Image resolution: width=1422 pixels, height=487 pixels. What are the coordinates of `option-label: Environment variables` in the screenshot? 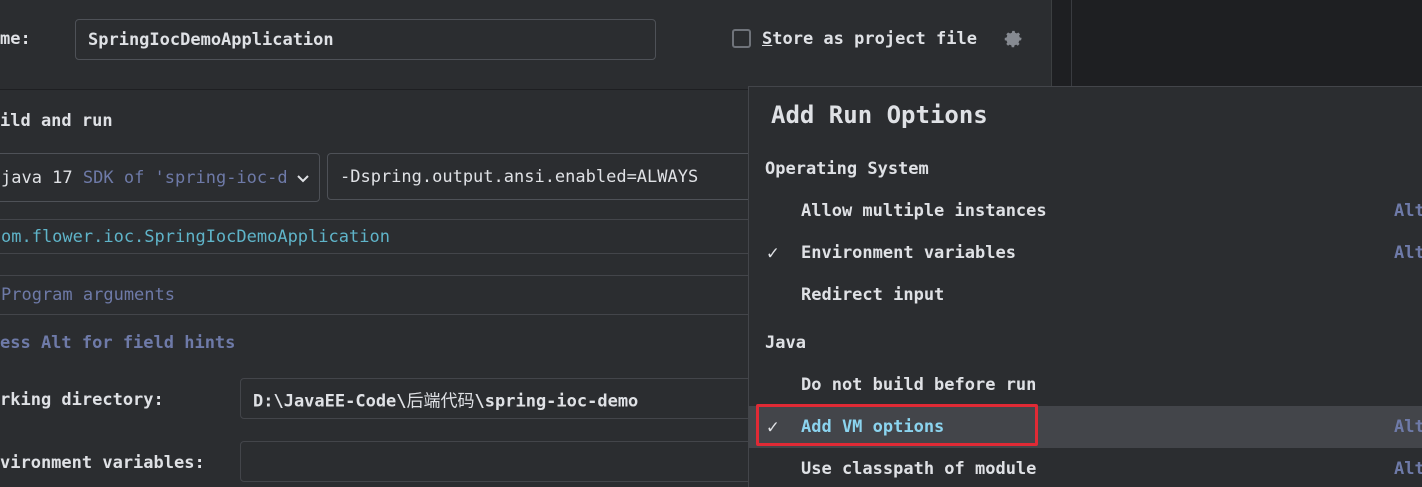 It's located at (908, 253).